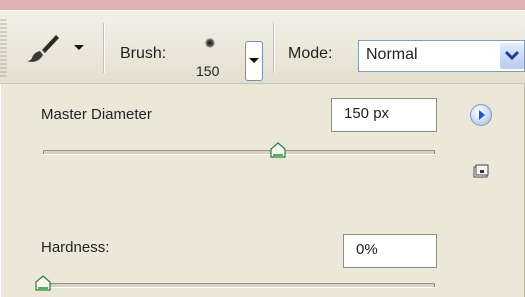 The image size is (525, 297). I want to click on brush-panel-flyout-button, so click(481, 115).